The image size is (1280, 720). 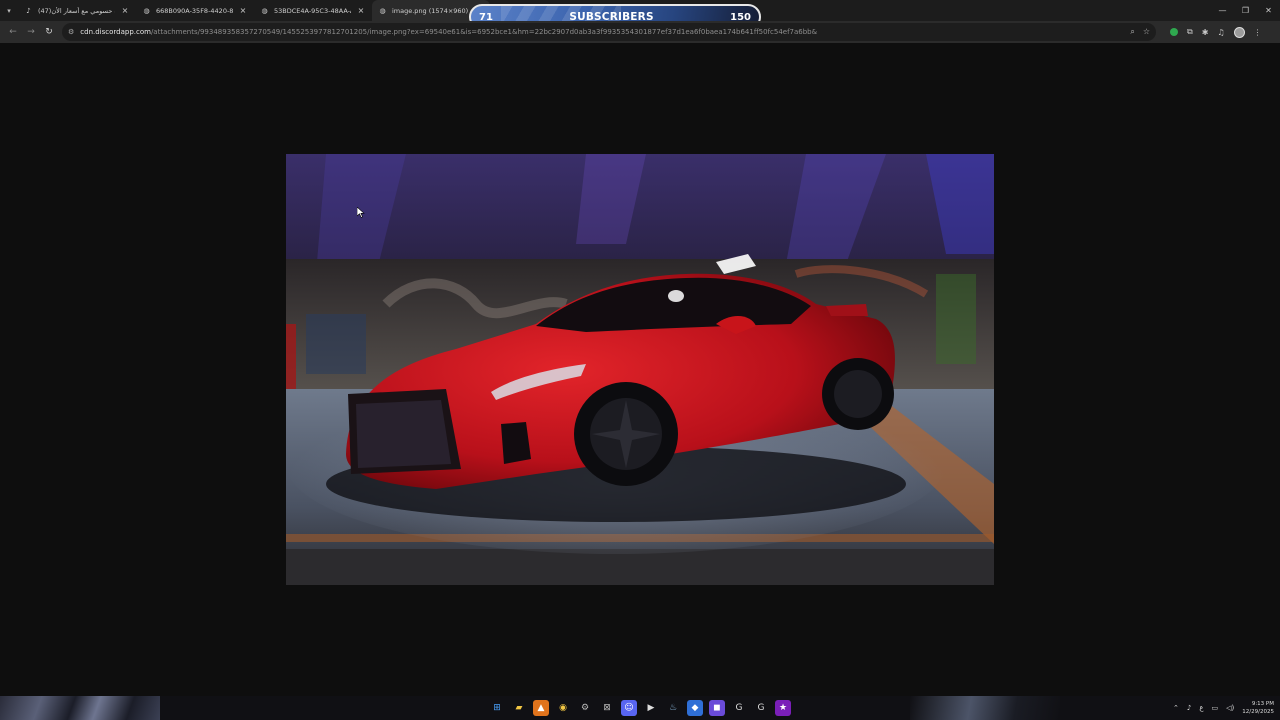 What do you see at coordinates (1146, 32) in the screenshot?
I see `bookmark-star-icon: ☆` at bounding box center [1146, 32].